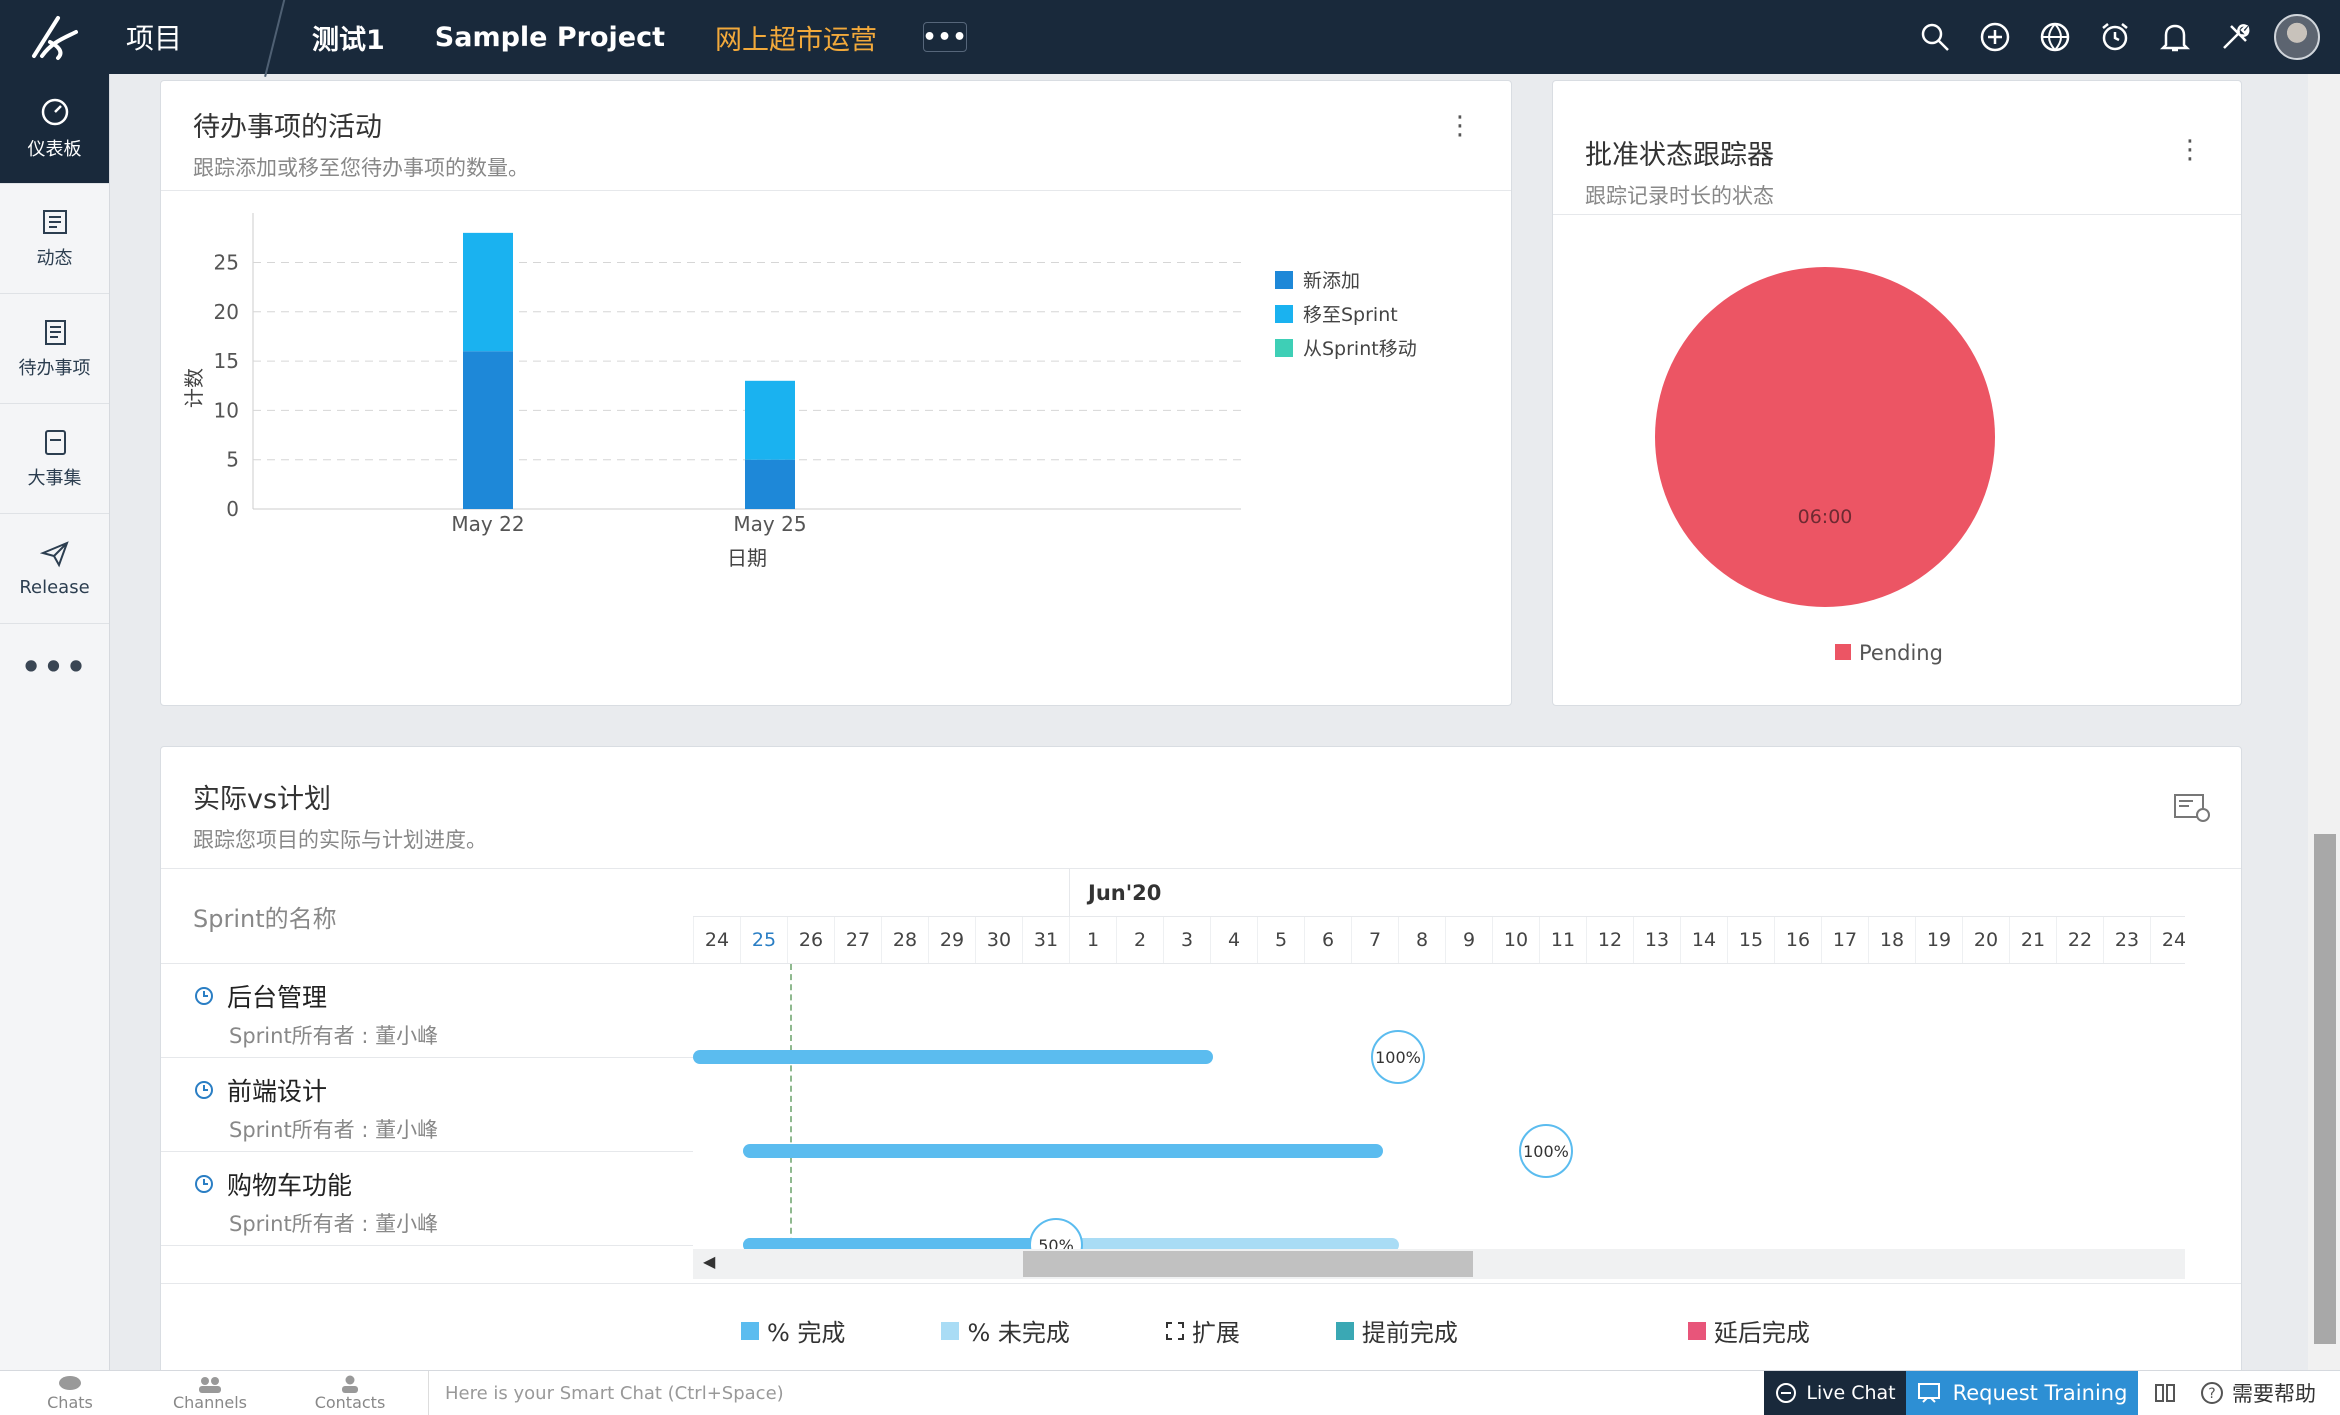 Image resolution: width=2340 pixels, height=1415 pixels. What do you see at coordinates (262, 799) in the screenshot?
I see `card-title: 实际vs计划` at bounding box center [262, 799].